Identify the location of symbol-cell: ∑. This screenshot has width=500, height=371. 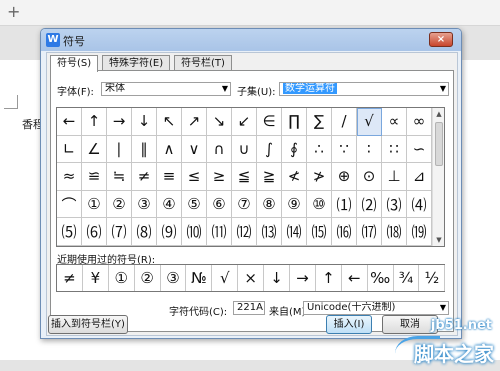
(319, 122).